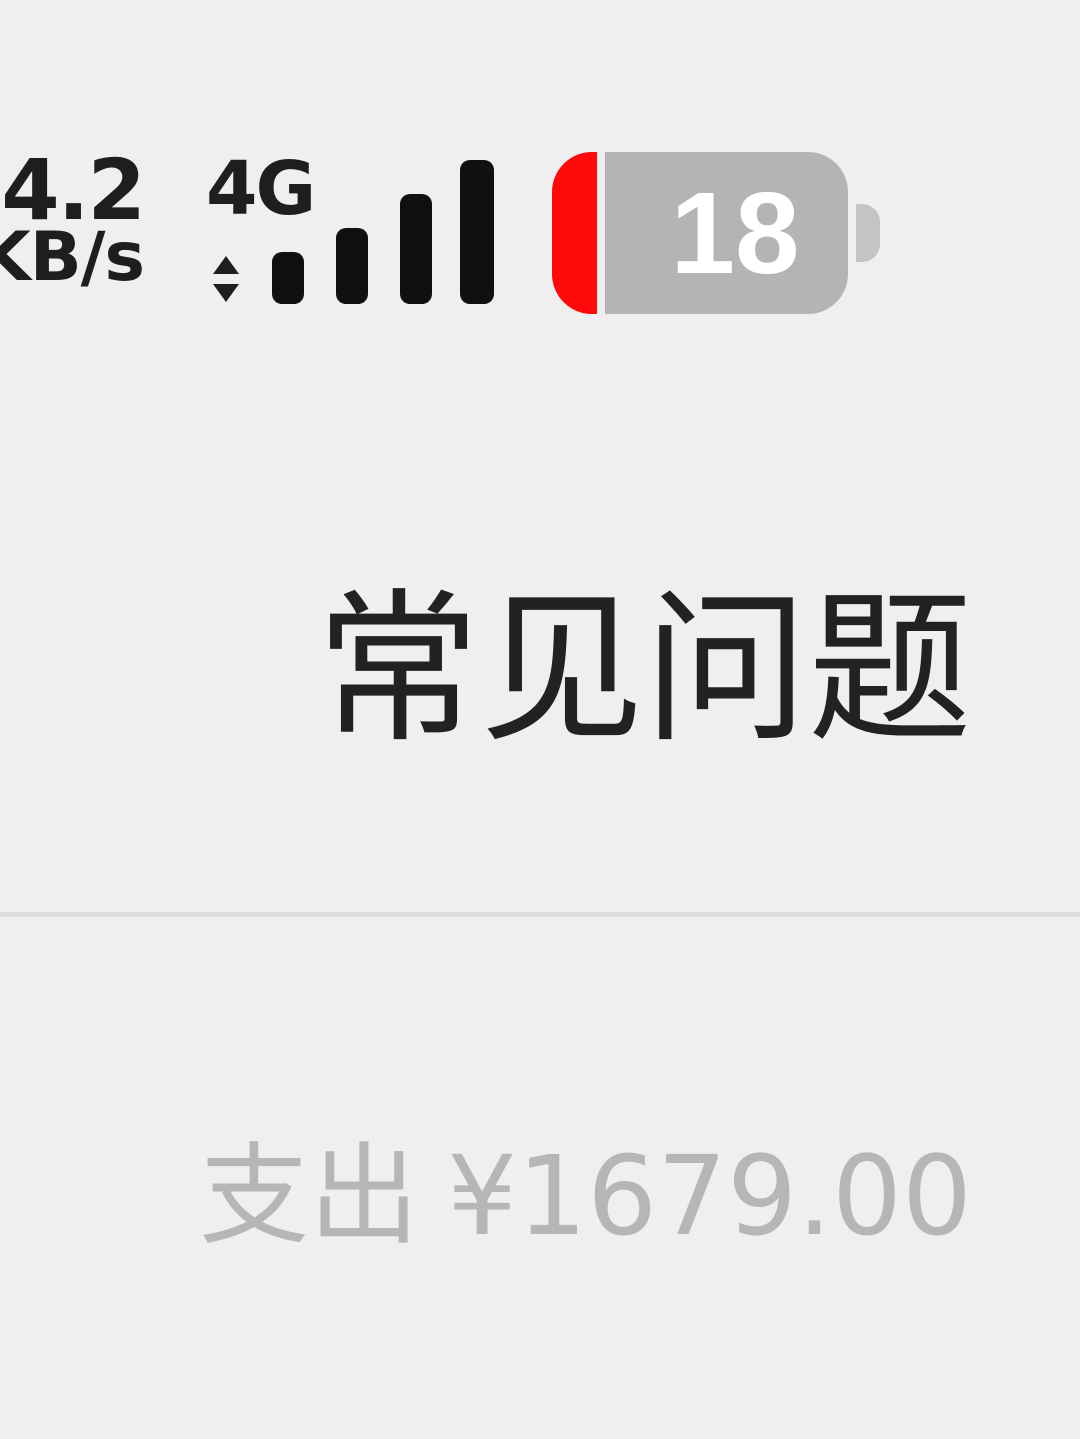  I want to click on battery-level-text: 18, so click(735, 233).